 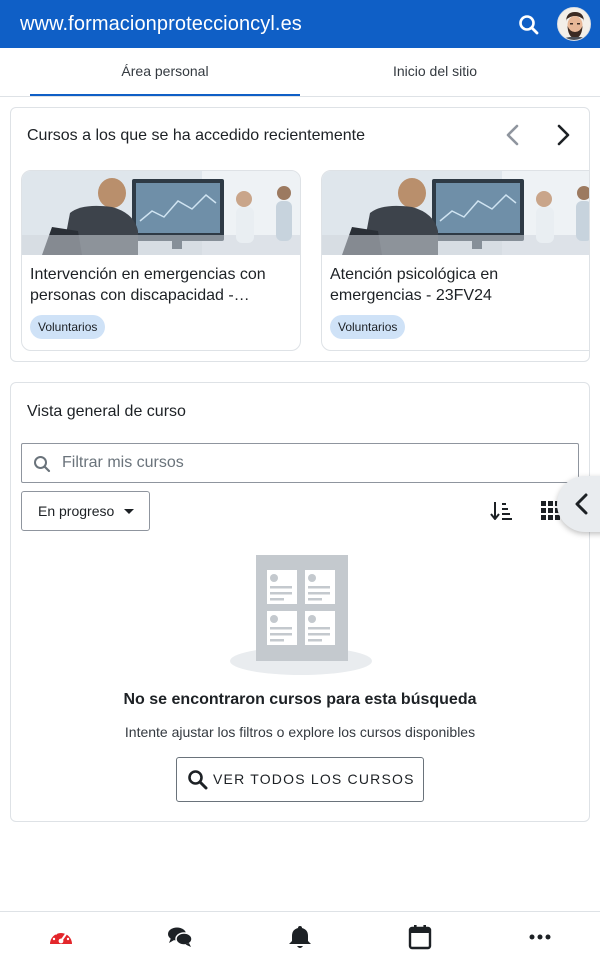 I want to click on dashboard-icon, so click(x=61, y=937).